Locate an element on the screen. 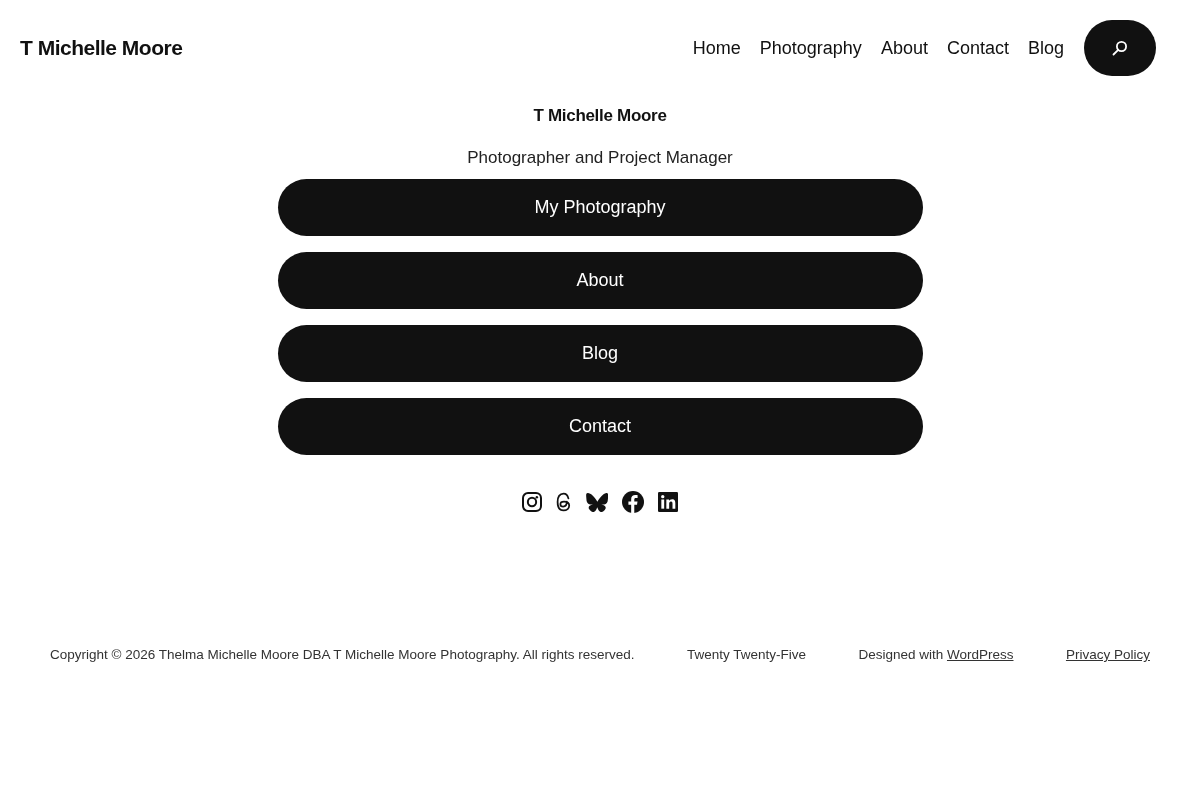 The width and height of the screenshot is (1200, 800). profile-name: T Michelle Moore is located at coordinates (600, 116).